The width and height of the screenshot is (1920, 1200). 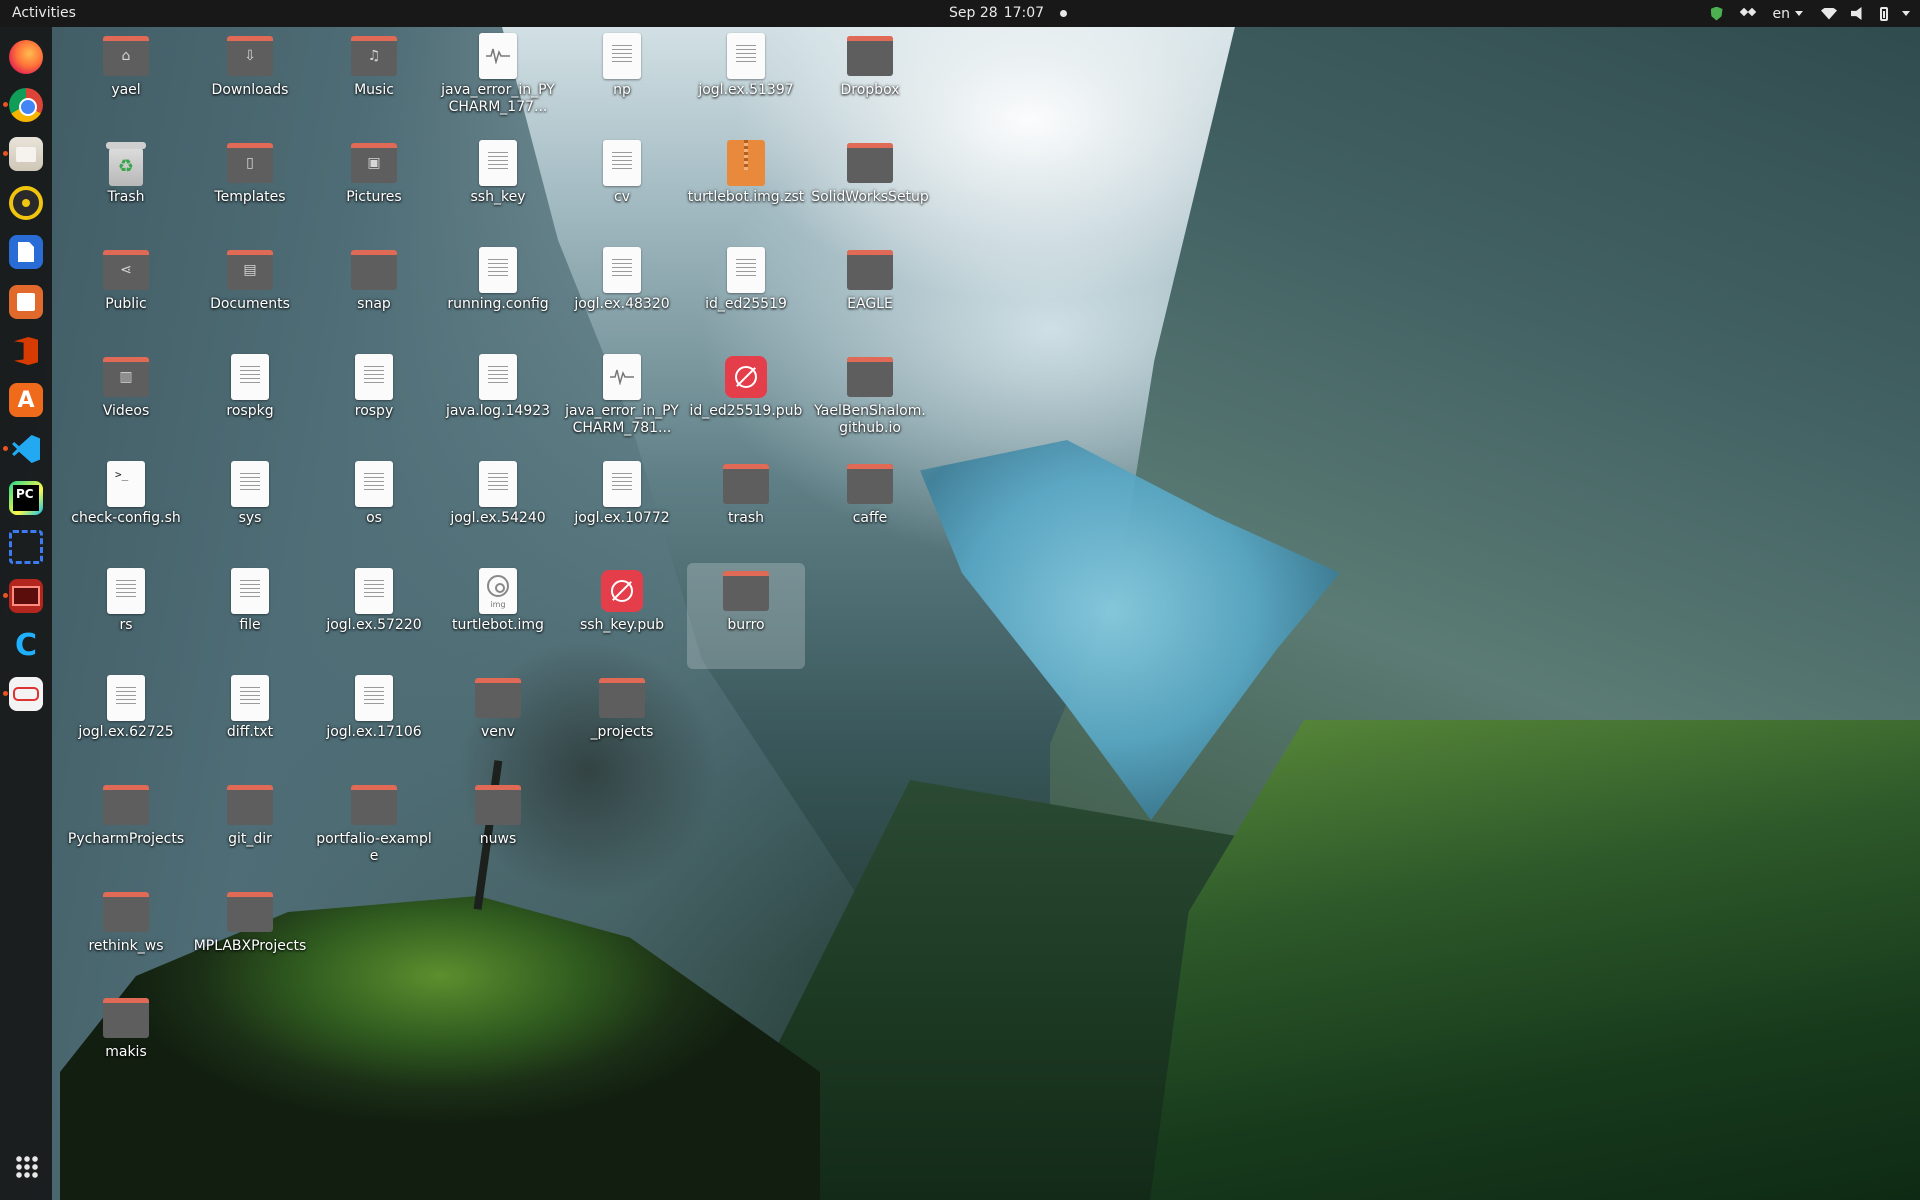 I want to click on folder-icon: ▯, so click(x=250, y=163).